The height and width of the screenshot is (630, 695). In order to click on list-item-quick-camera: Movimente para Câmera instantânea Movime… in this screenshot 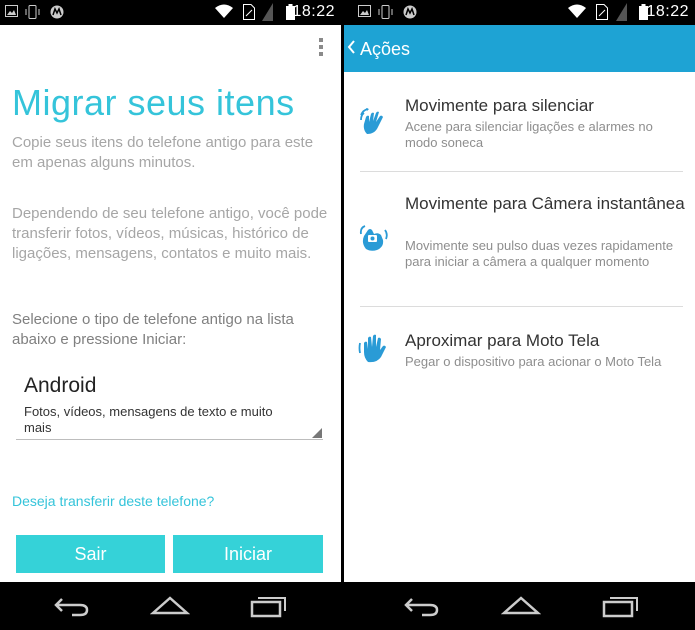, I will do `click(519, 239)`.